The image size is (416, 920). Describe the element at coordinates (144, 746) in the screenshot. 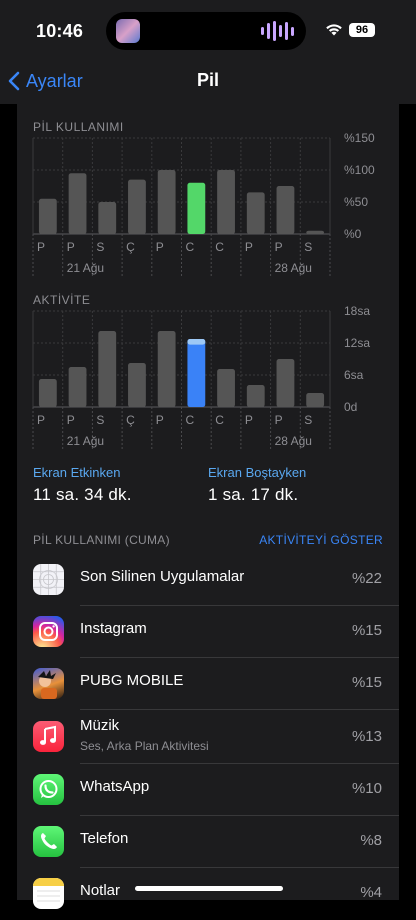

I see `app-subtitle: Ses, Arka Plan Aktivitesi` at that location.